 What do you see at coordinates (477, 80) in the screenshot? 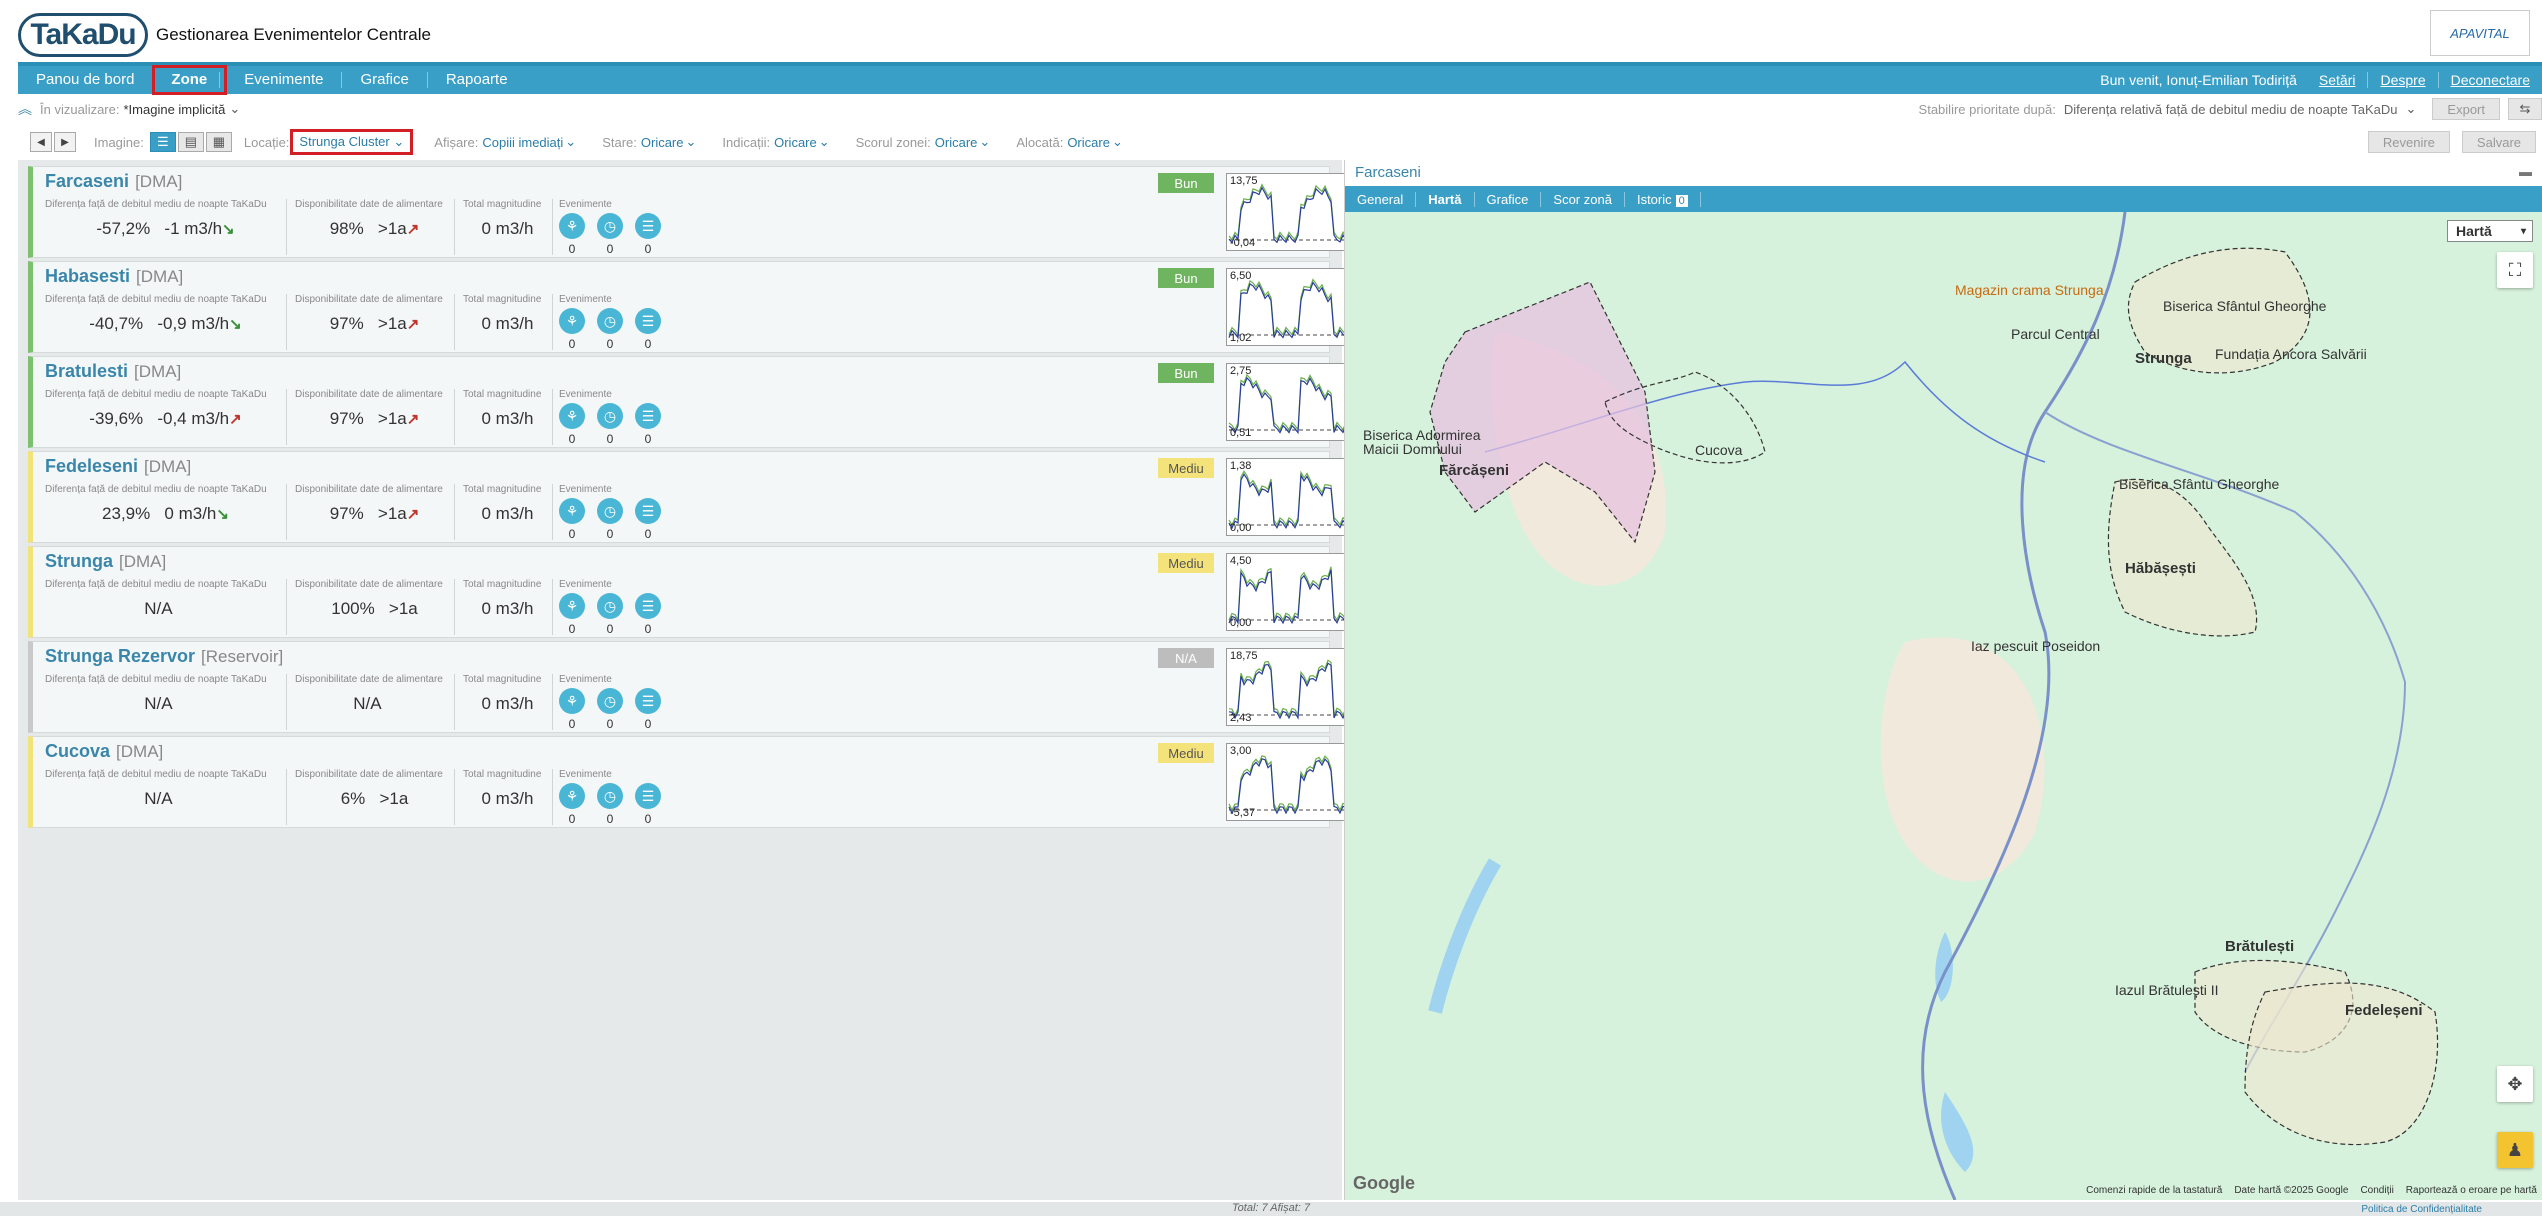
I see `nav-reports: Rapoarte` at bounding box center [477, 80].